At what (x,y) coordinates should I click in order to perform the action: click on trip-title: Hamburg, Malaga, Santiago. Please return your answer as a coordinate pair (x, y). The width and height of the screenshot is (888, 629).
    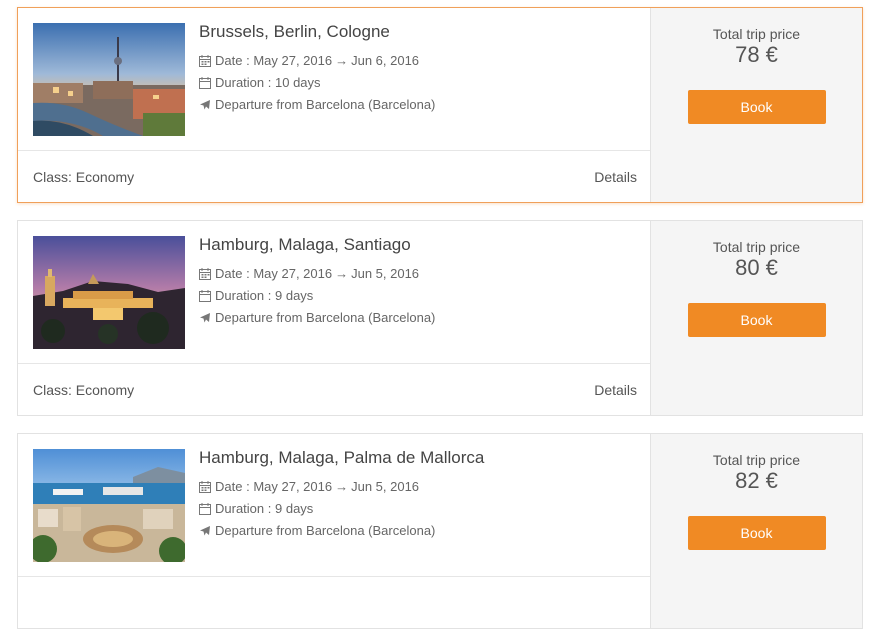
    Looking at the image, I should click on (305, 244).